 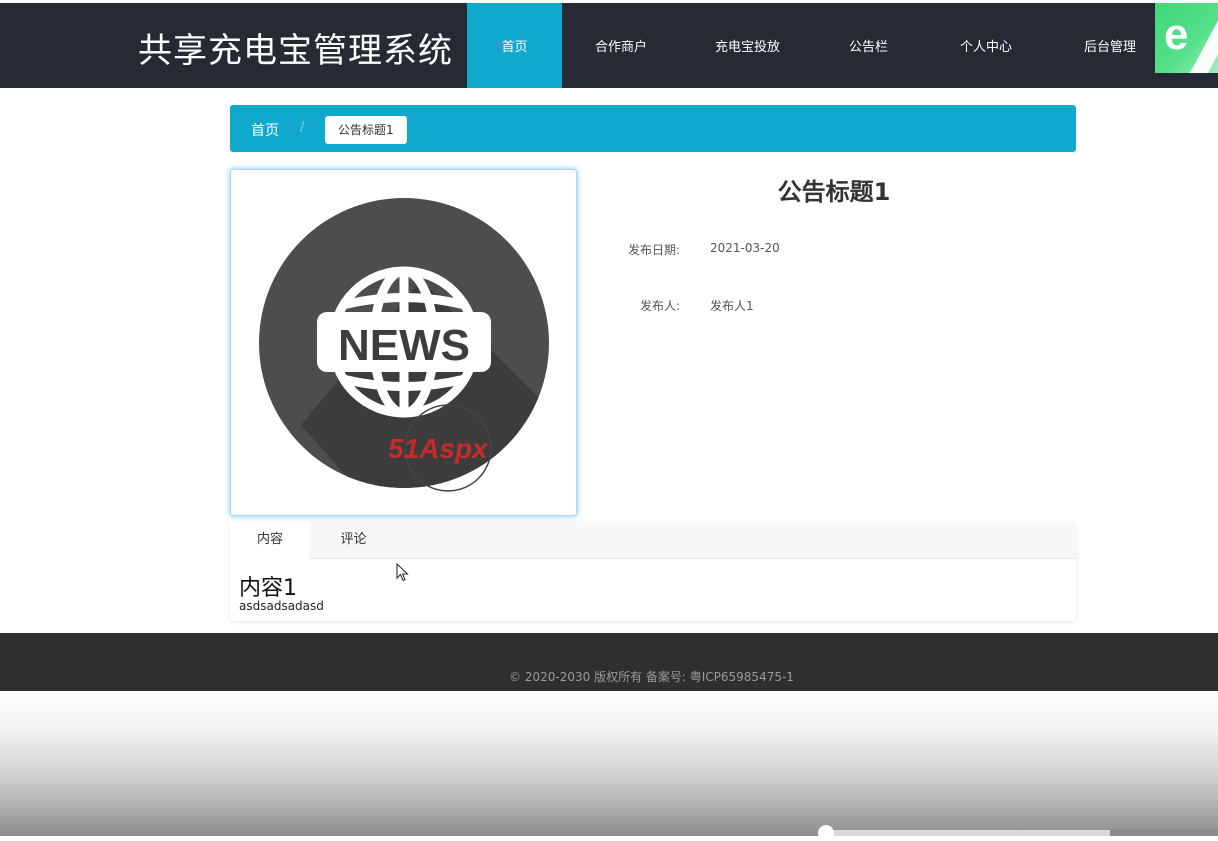 I want to click on e-browser-icon: e, so click(x=1186, y=38).